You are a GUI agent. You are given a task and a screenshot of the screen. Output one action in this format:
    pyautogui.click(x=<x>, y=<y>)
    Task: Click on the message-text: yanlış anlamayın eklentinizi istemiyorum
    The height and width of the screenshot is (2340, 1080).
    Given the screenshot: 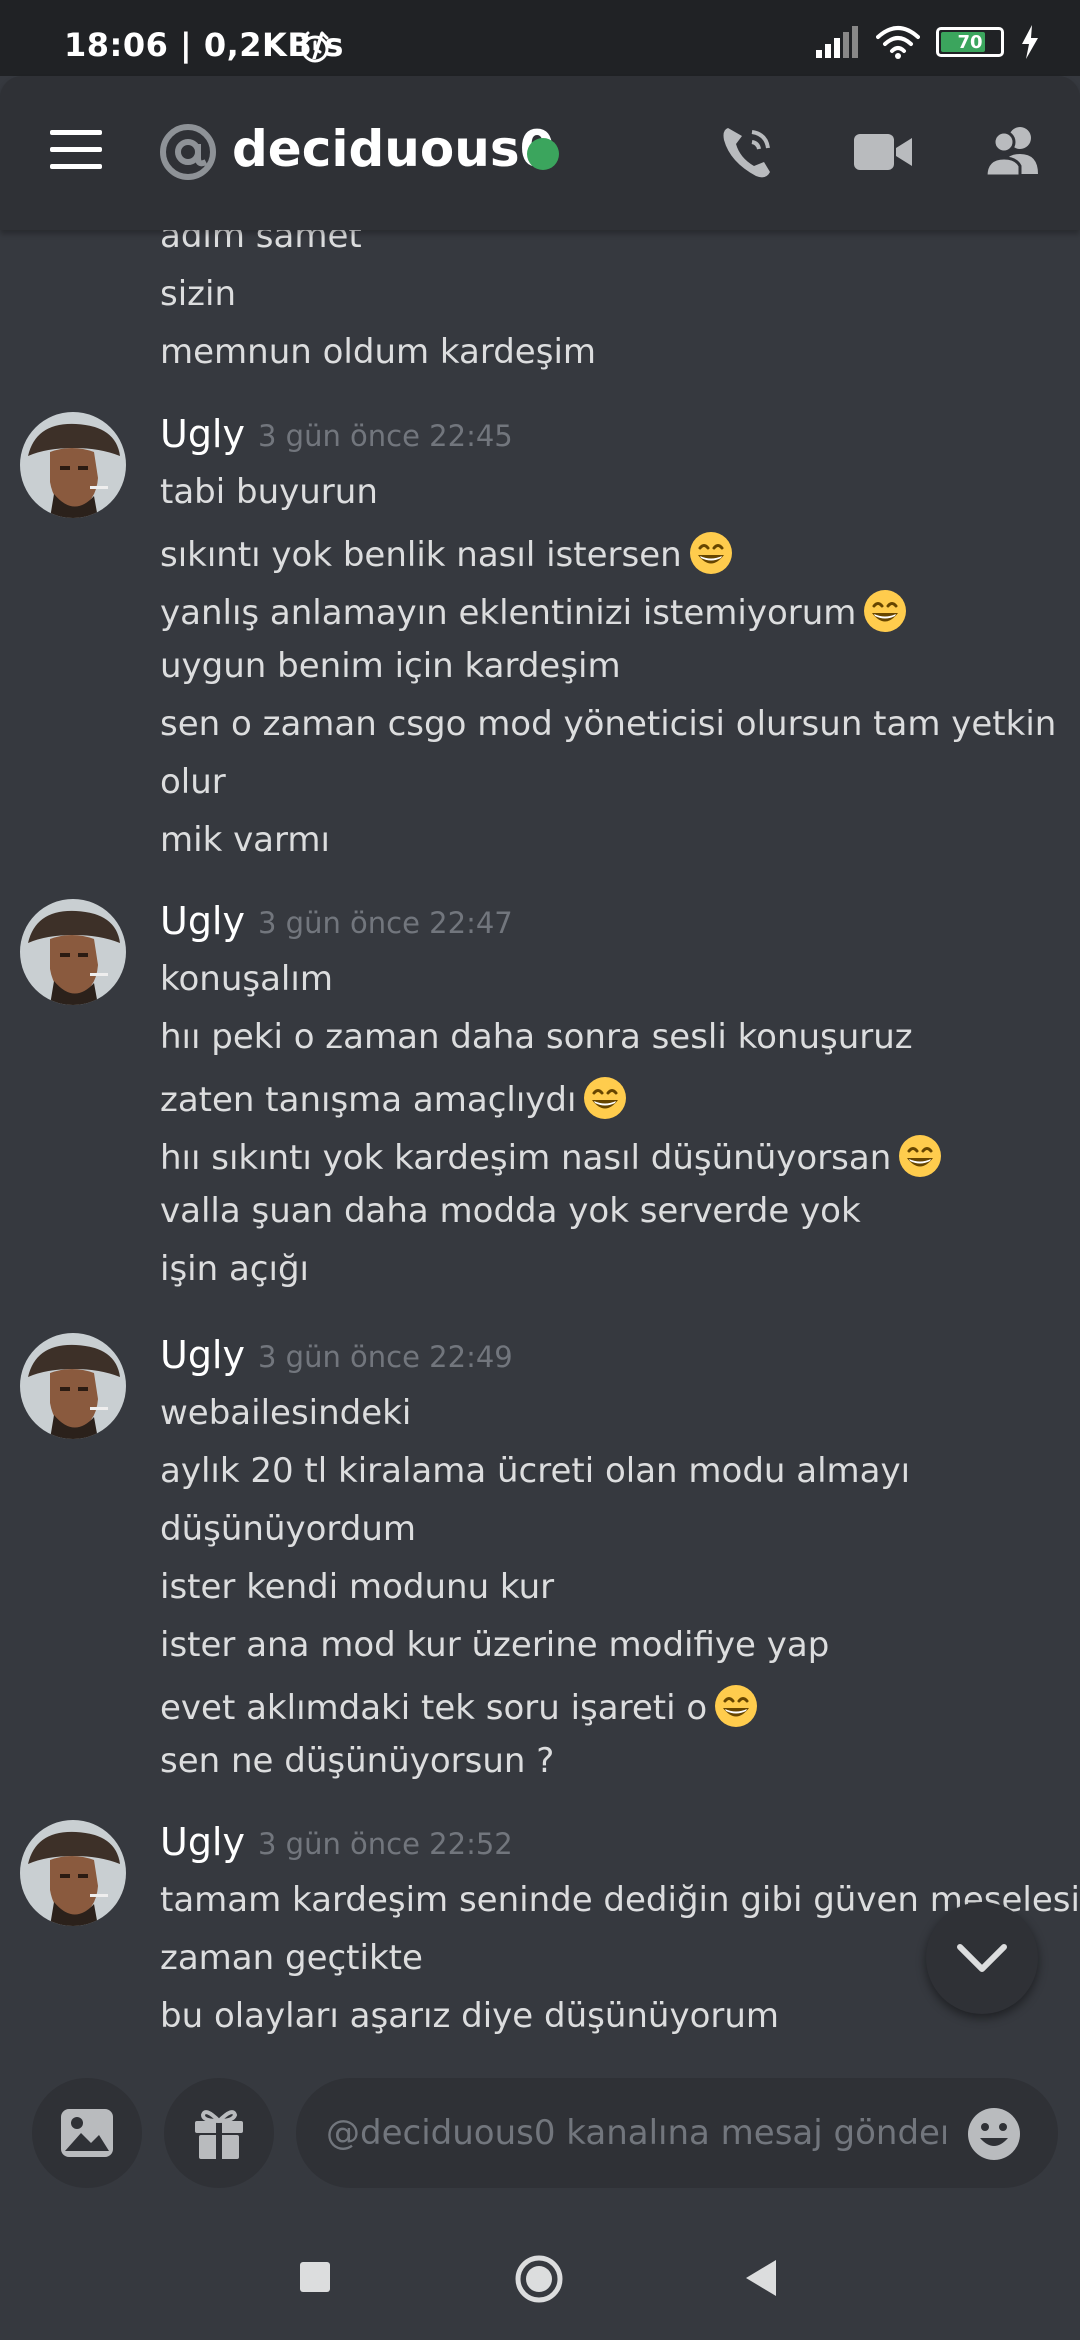 What is the action you would take?
    pyautogui.click(x=508, y=613)
    